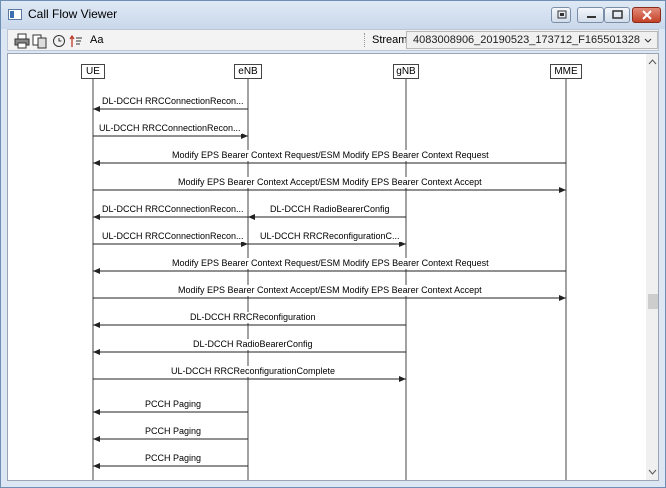  What do you see at coordinates (646, 15) in the screenshot?
I see `close-button` at bounding box center [646, 15].